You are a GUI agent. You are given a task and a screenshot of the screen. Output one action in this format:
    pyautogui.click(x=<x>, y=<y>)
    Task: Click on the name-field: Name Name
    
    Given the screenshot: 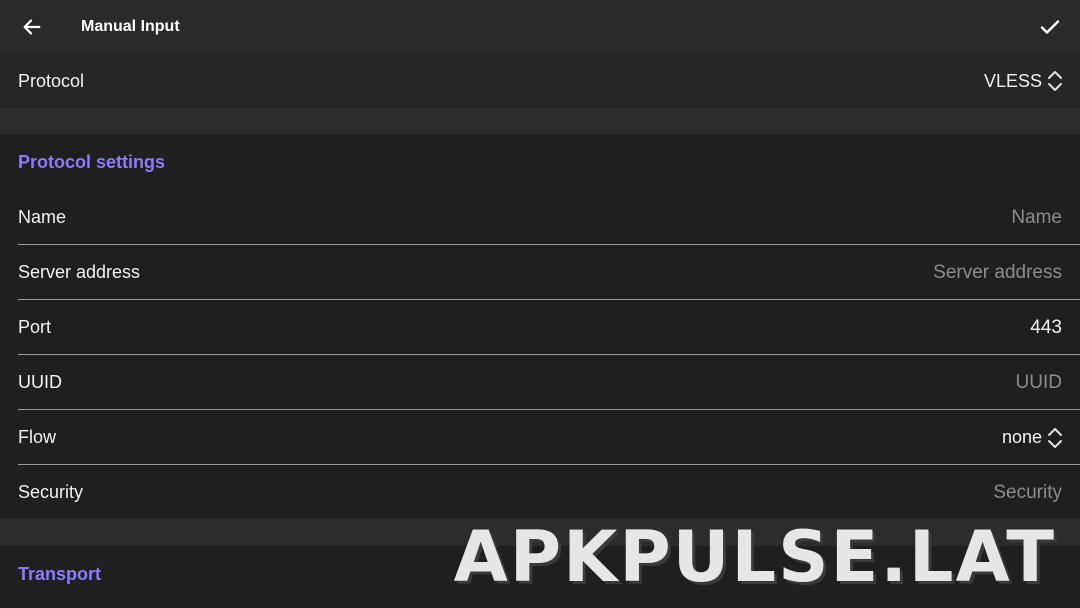 What is the action you would take?
    pyautogui.click(x=540, y=217)
    